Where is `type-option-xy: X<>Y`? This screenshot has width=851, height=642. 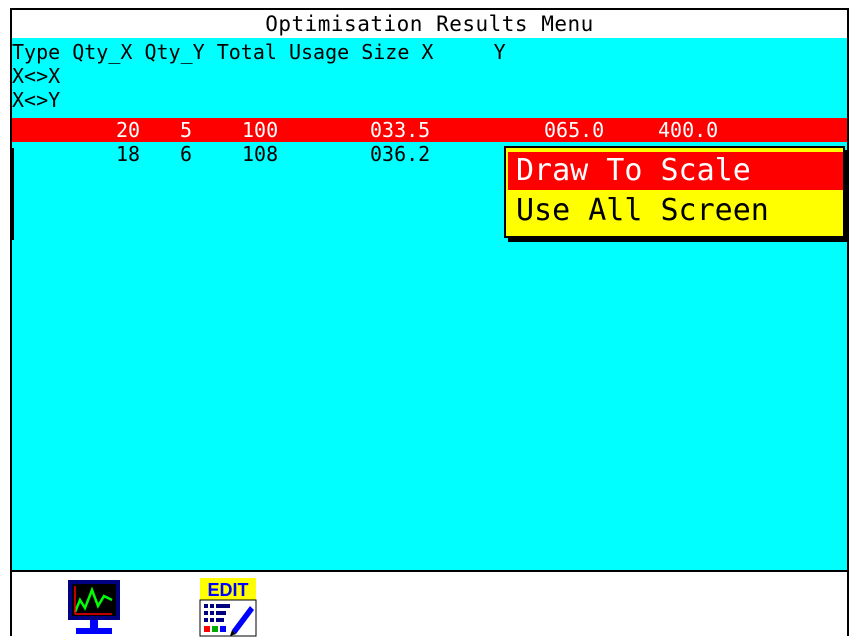 type-option-xy: X<>Y is located at coordinates (36, 100).